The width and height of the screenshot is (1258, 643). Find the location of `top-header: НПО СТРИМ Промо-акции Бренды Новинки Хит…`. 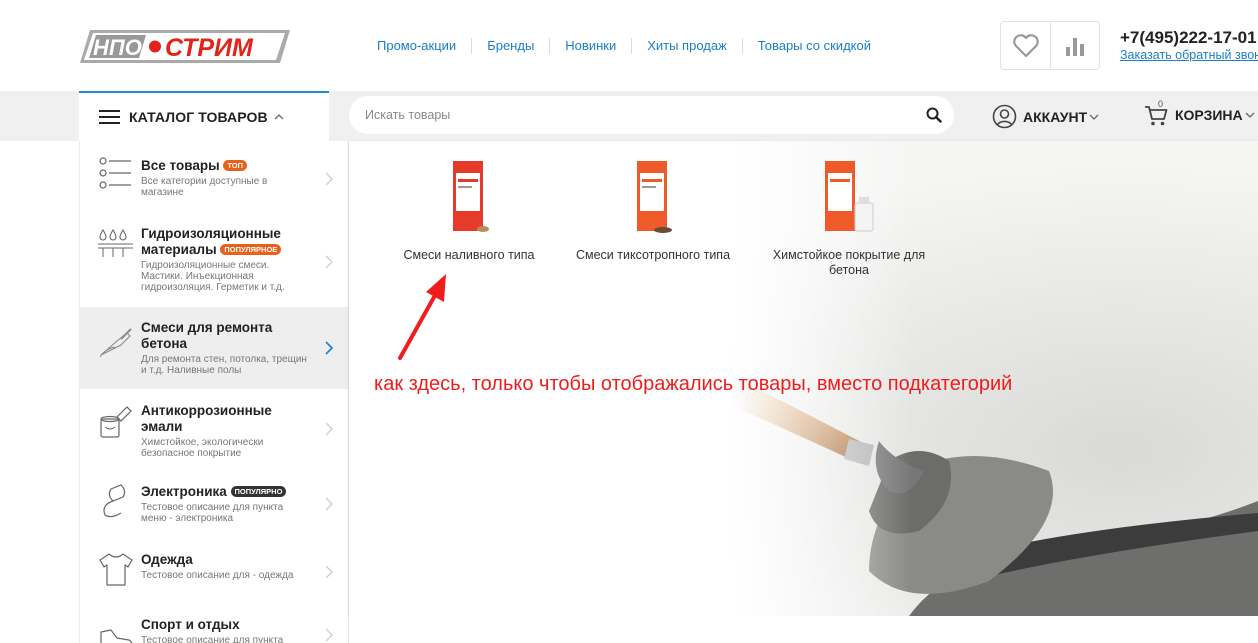

top-header: НПО СТРИМ Промо-акции Бренды Новинки Хит… is located at coordinates (629, 45).